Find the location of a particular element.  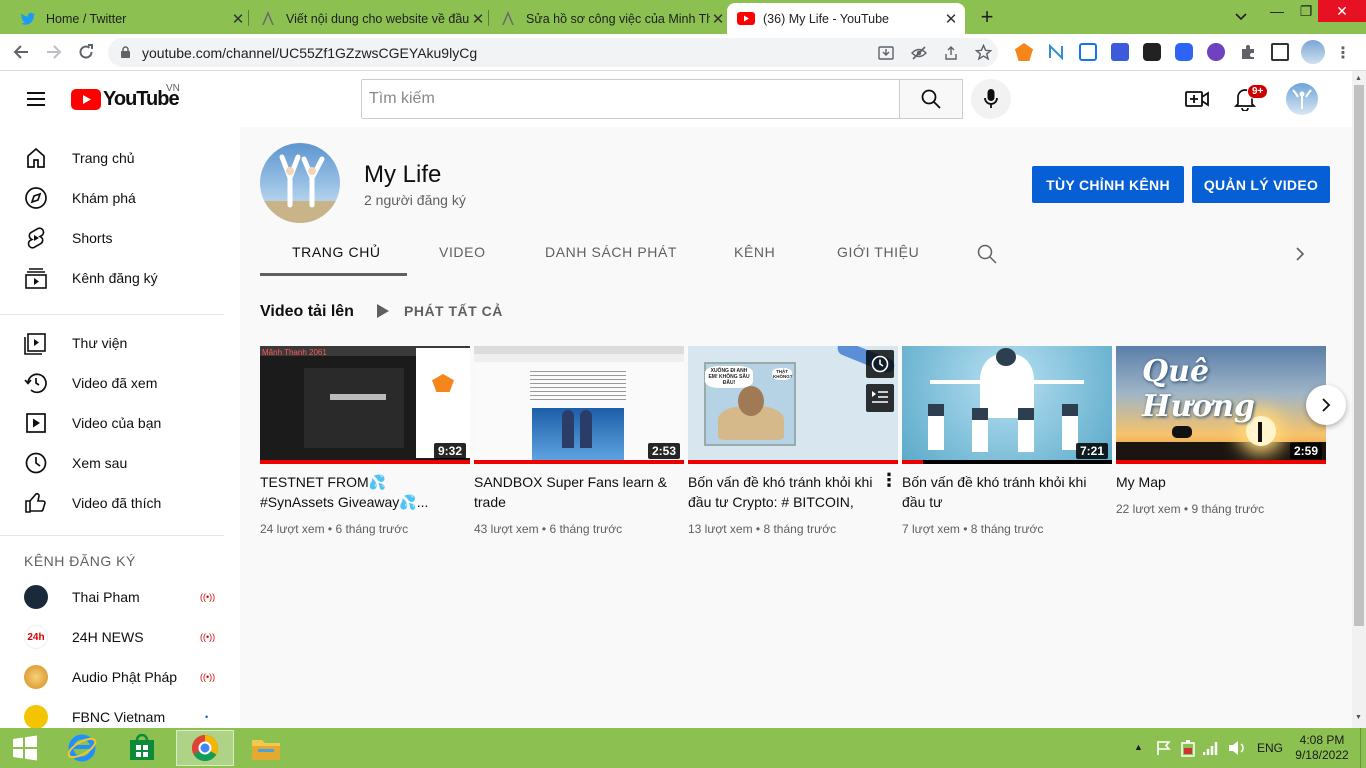

scroll-up-arrow-icon: ▲ is located at coordinates (1358, 78).